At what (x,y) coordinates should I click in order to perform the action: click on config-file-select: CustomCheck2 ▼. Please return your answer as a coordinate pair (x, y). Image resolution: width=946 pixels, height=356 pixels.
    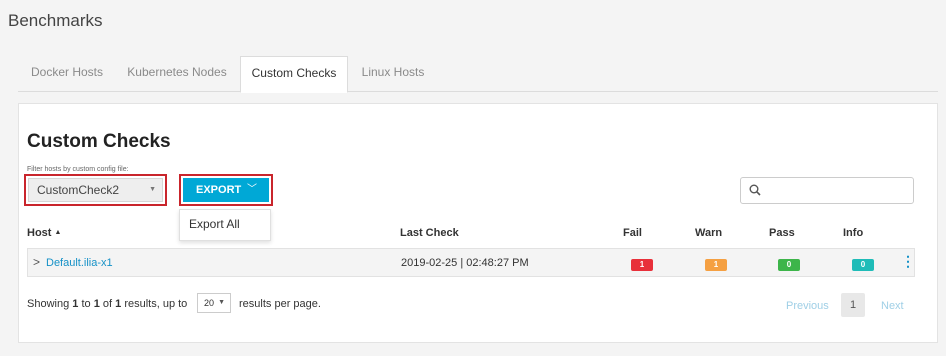
    Looking at the image, I should click on (95, 190).